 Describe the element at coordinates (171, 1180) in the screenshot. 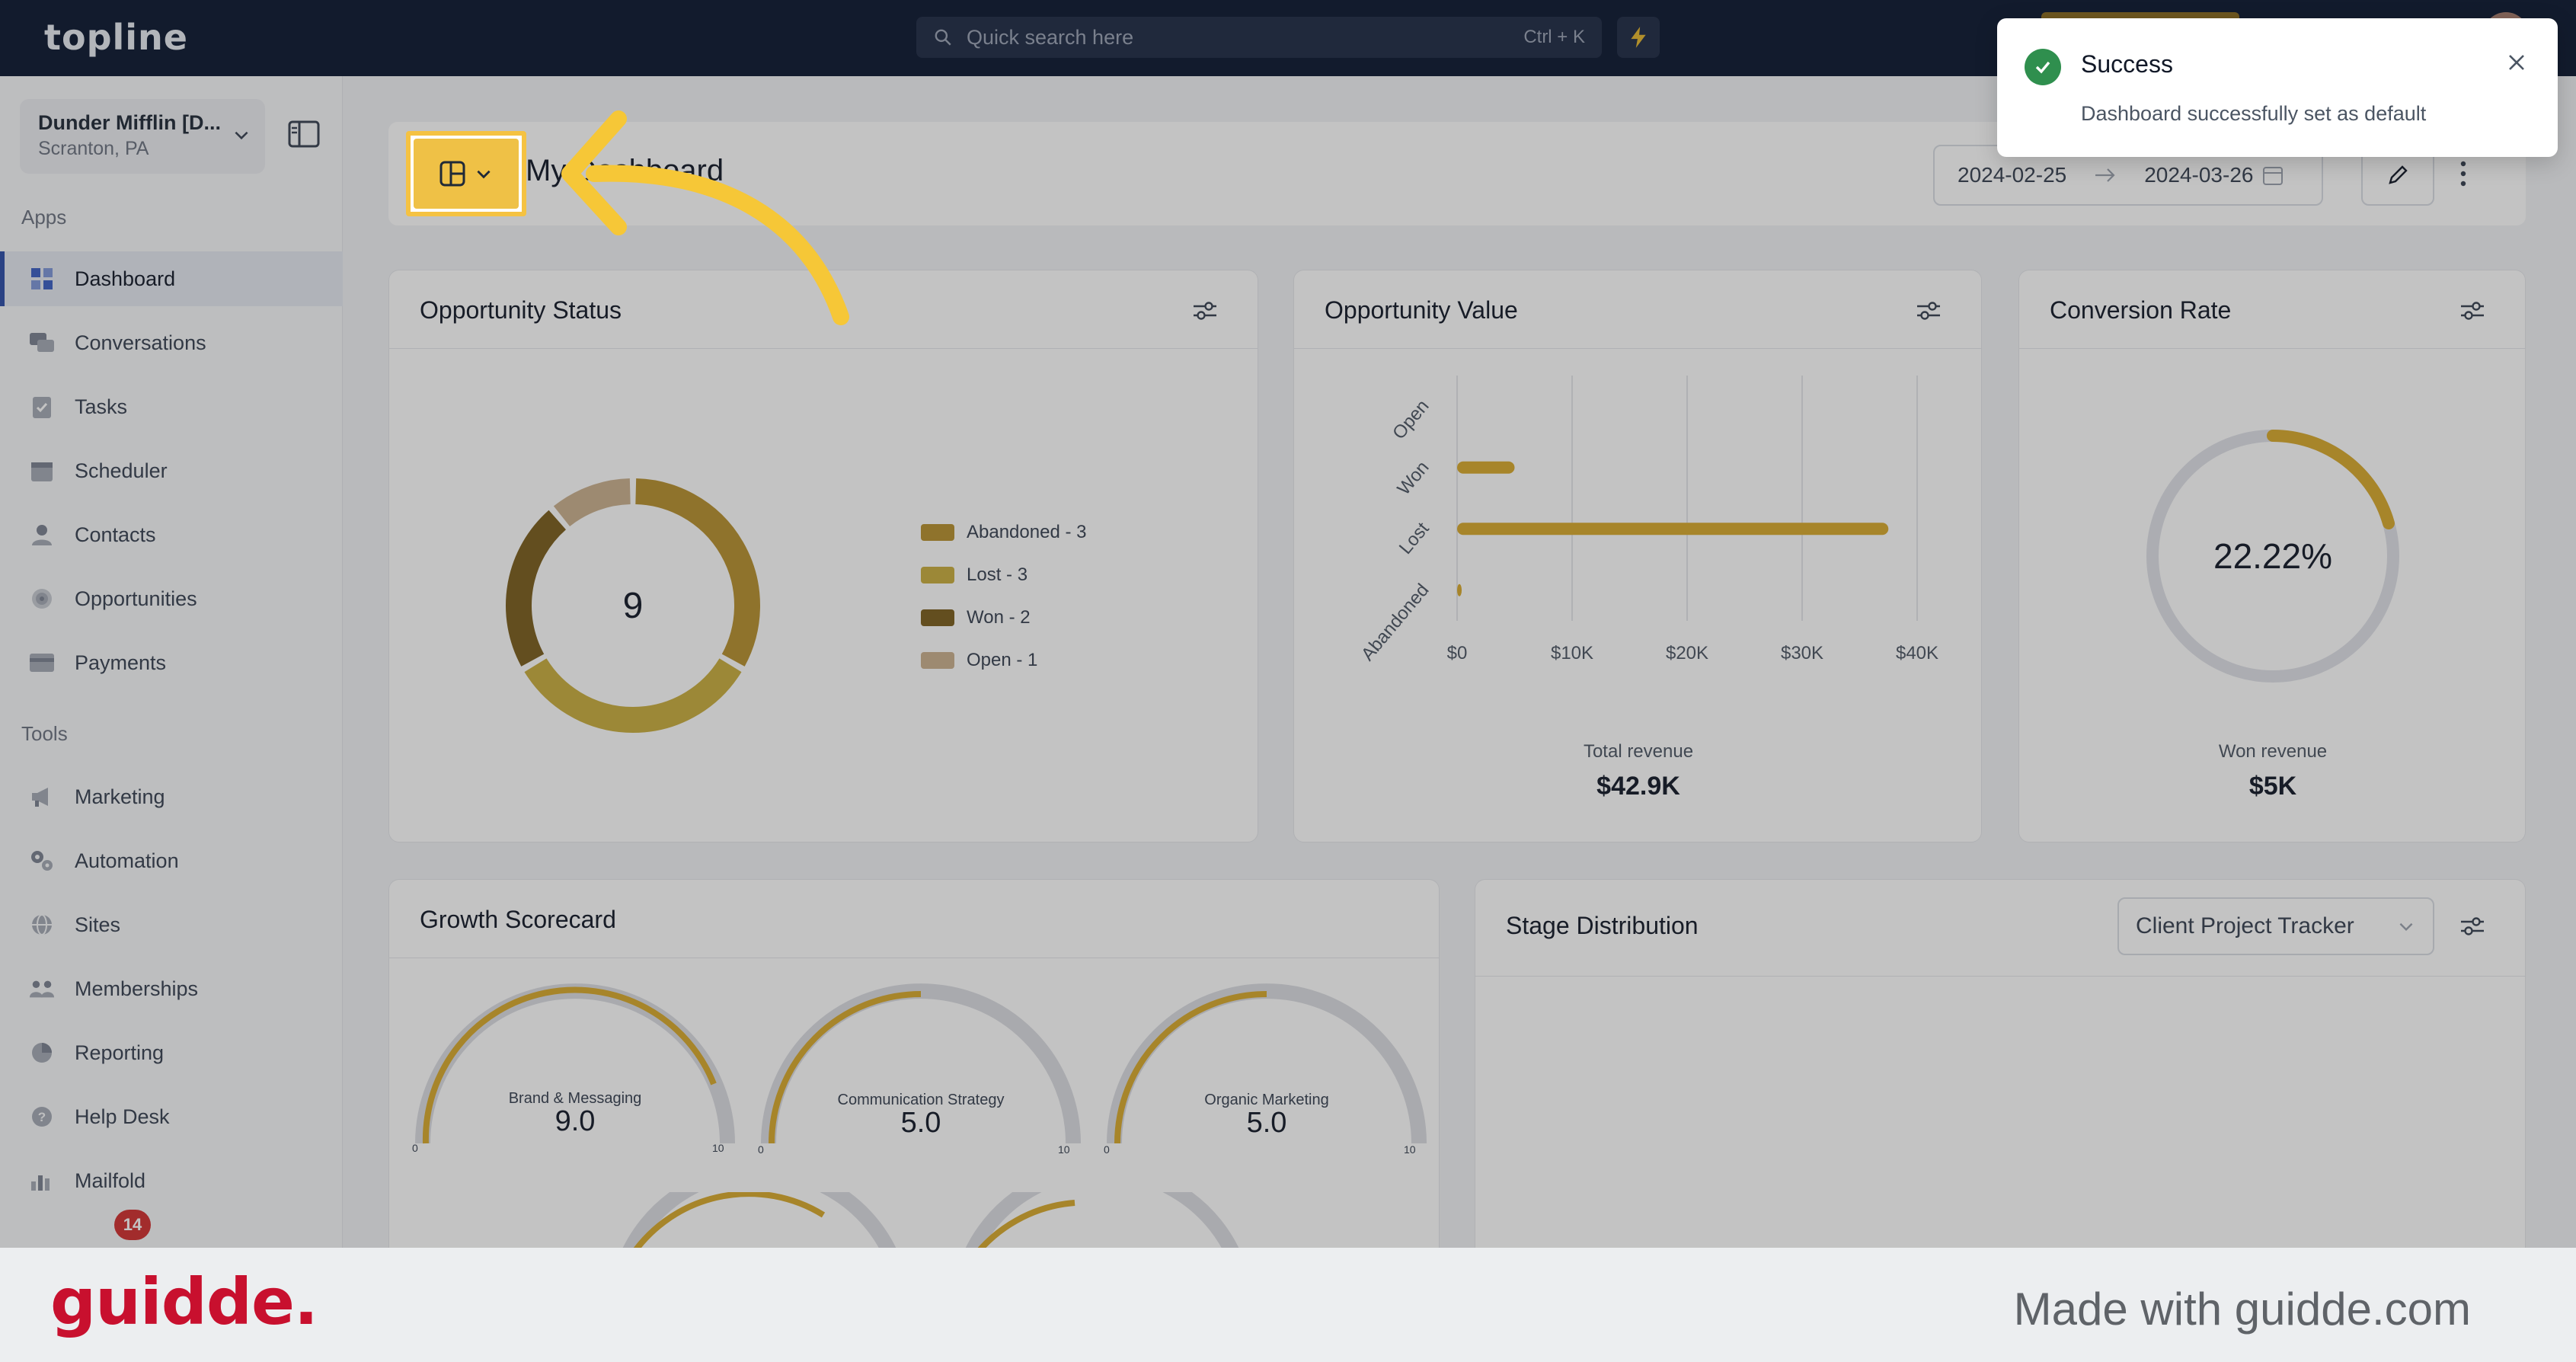

I see `sidebar-item-mailfold: Mailfold` at that location.